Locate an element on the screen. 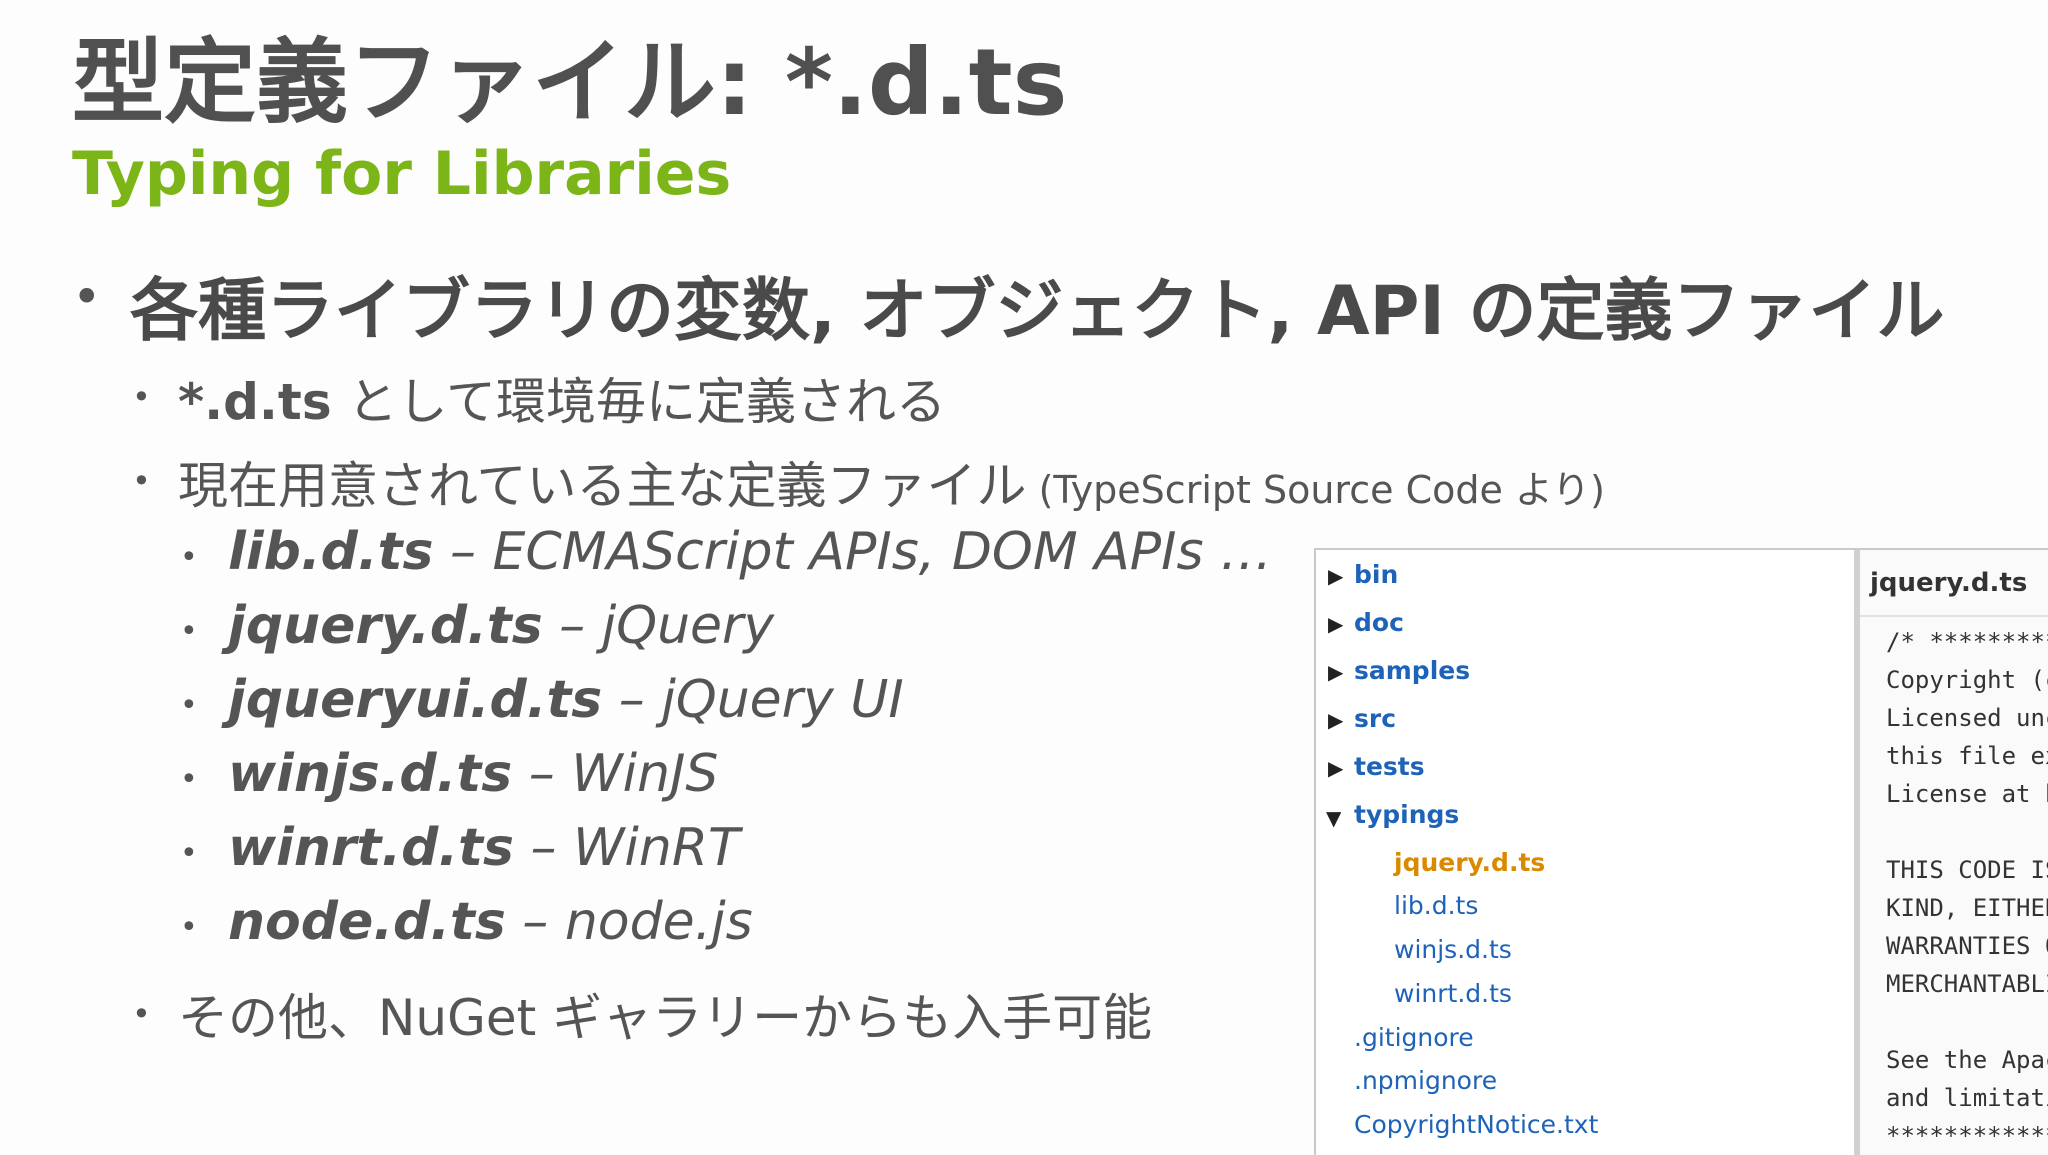 The height and width of the screenshot is (1155, 2048). code-line: this file ex is located at coordinates (1967, 756).